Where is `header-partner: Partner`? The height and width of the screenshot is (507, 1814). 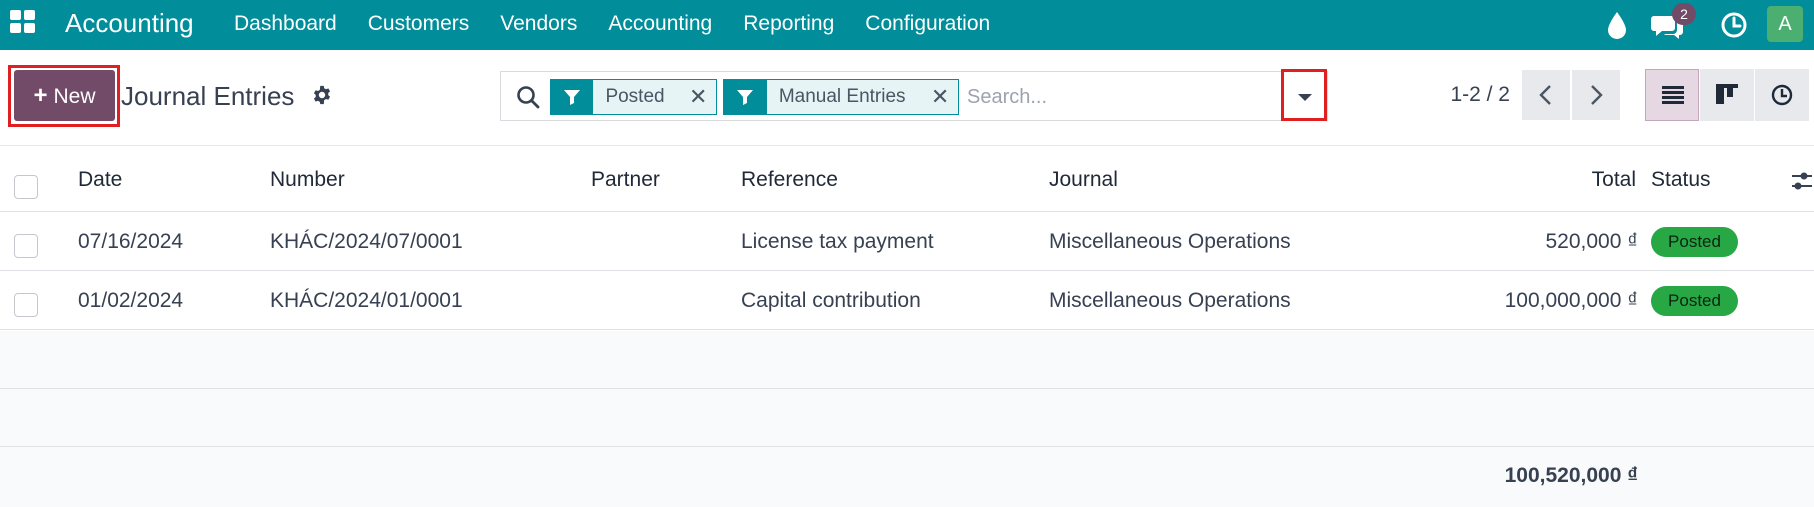 header-partner: Partner is located at coordinates (625, 180).